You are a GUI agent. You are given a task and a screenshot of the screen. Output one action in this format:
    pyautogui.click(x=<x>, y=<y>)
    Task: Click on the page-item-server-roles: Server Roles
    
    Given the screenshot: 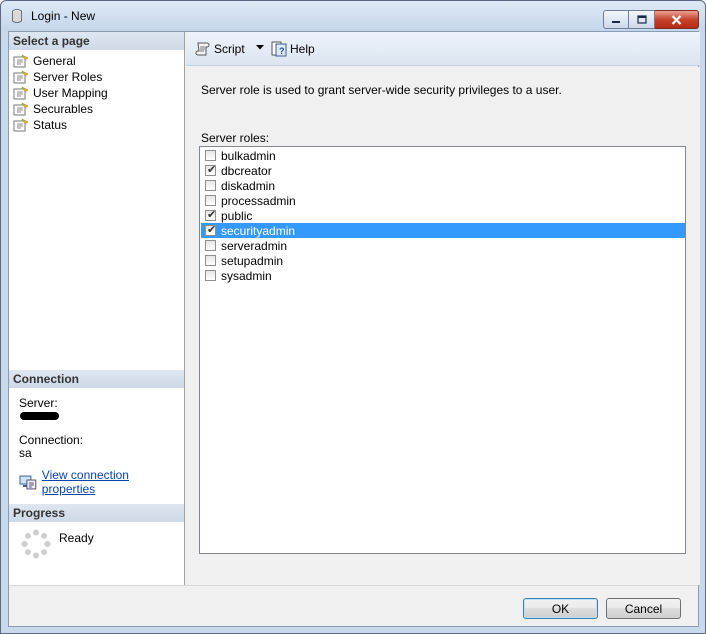 What is the action you would take?
    pyautogui.click(x=97, y=77)
    